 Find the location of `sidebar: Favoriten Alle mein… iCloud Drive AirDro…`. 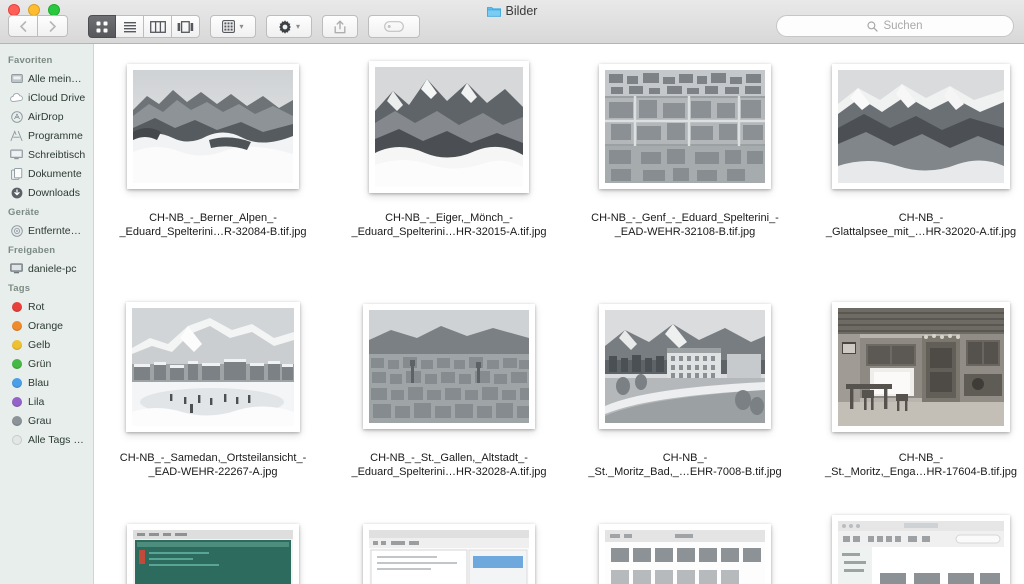

sidebar: Favoriten Alle mein… iCloud Drive AirDro… is located at coordinates (47, 314).